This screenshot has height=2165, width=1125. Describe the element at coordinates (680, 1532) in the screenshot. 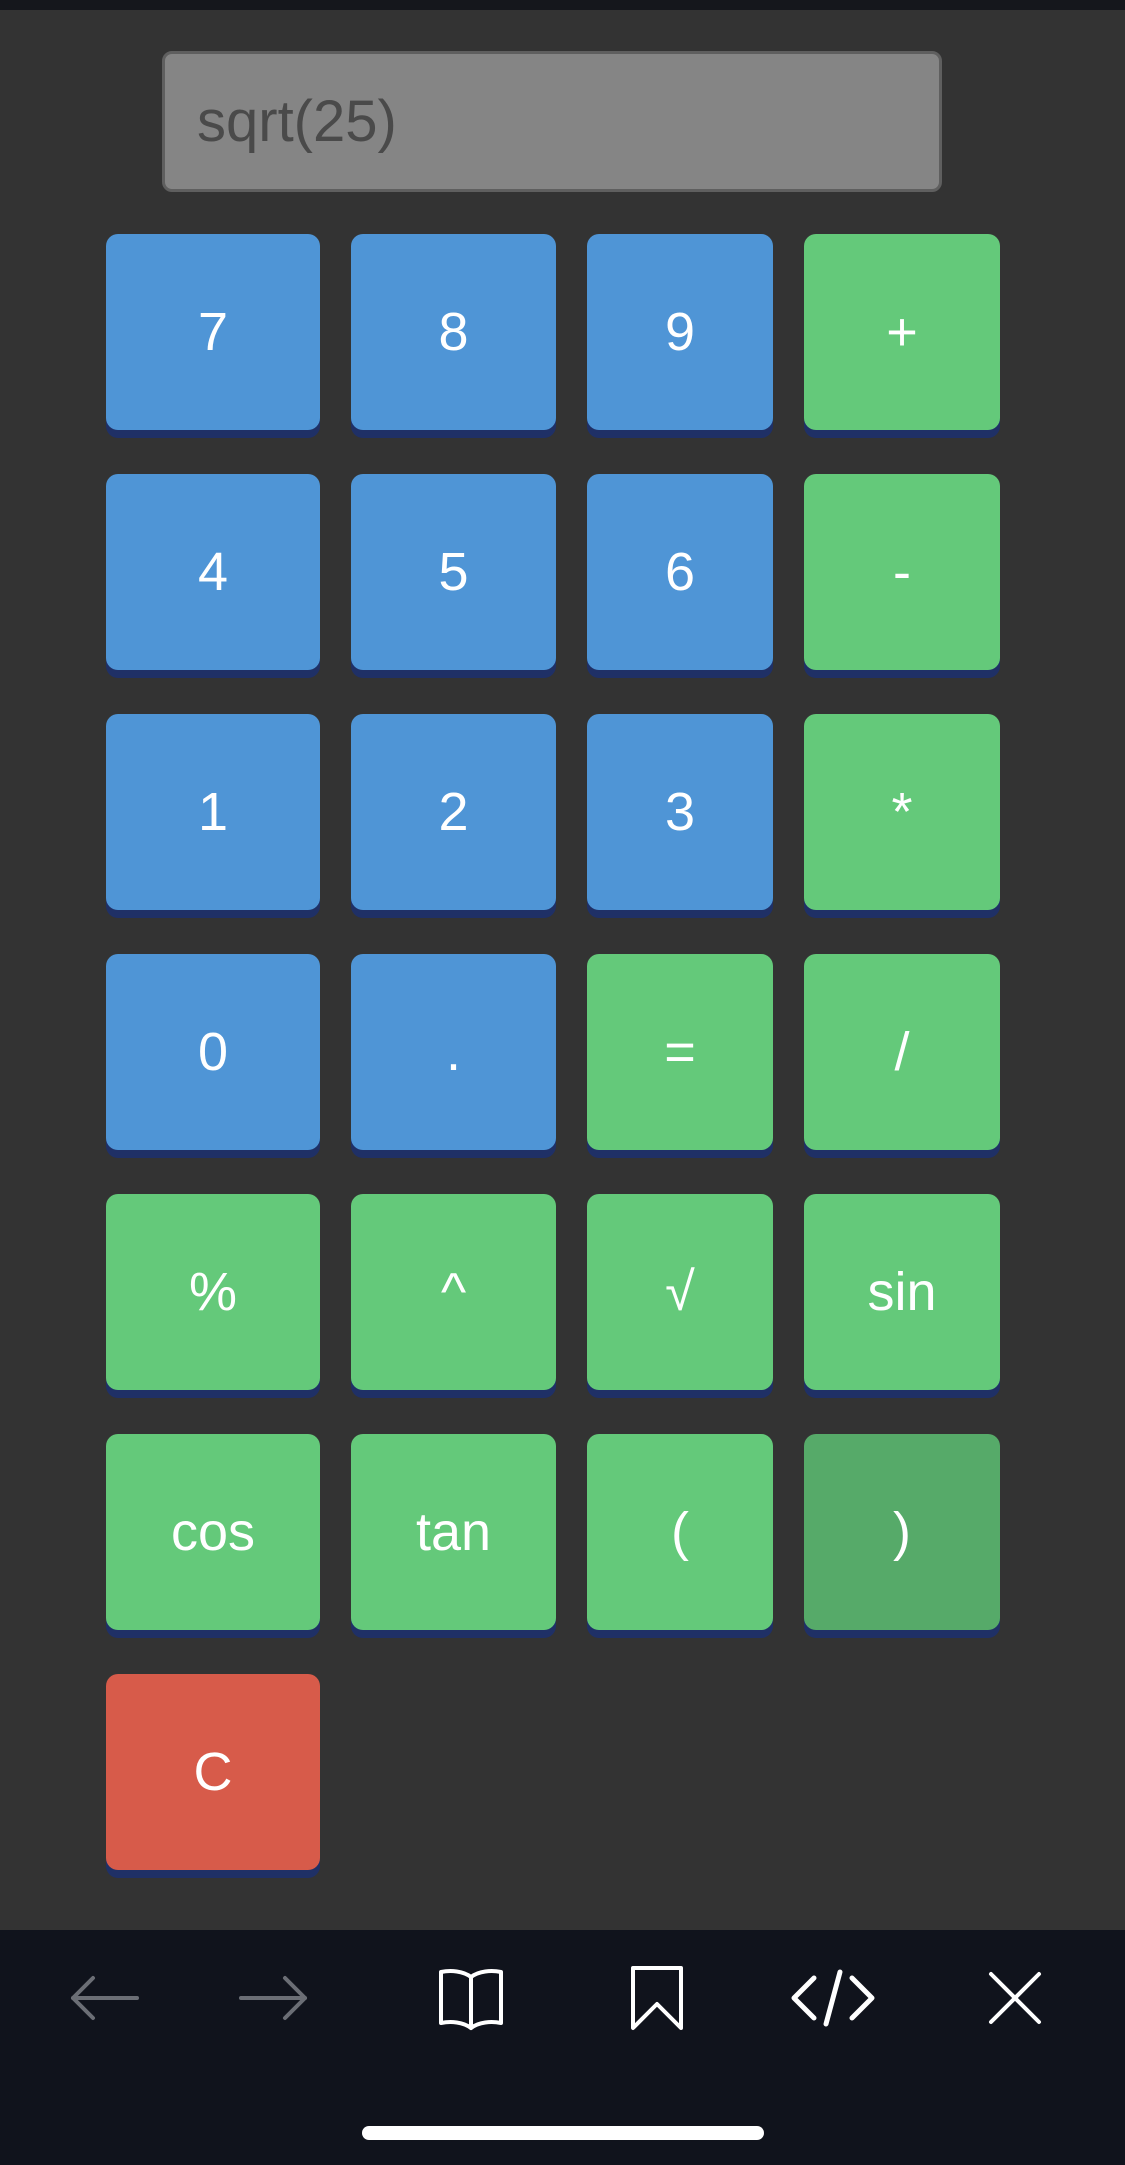

I see `key-open-paren: (` at that location.